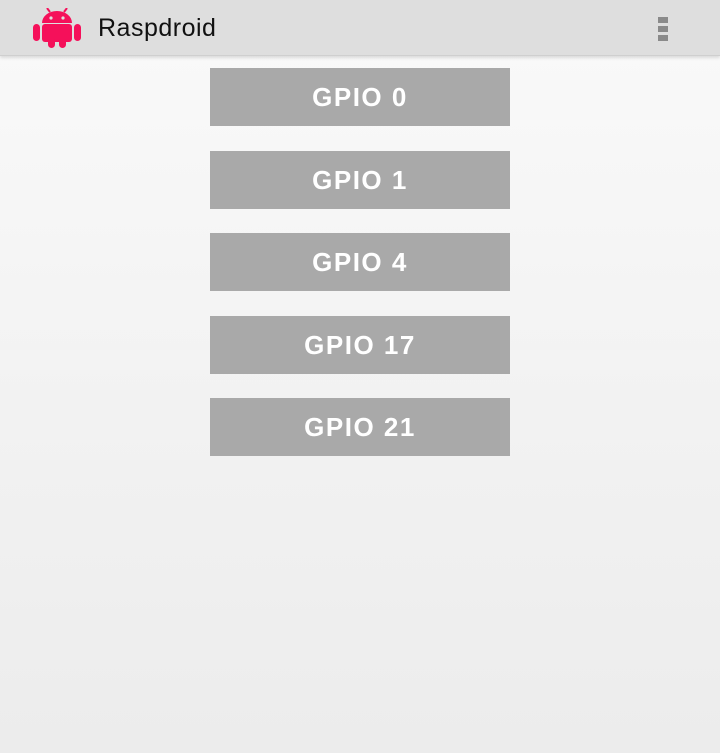  I want to click on gpio-1-button: GPIO 1, so click(360, 179).